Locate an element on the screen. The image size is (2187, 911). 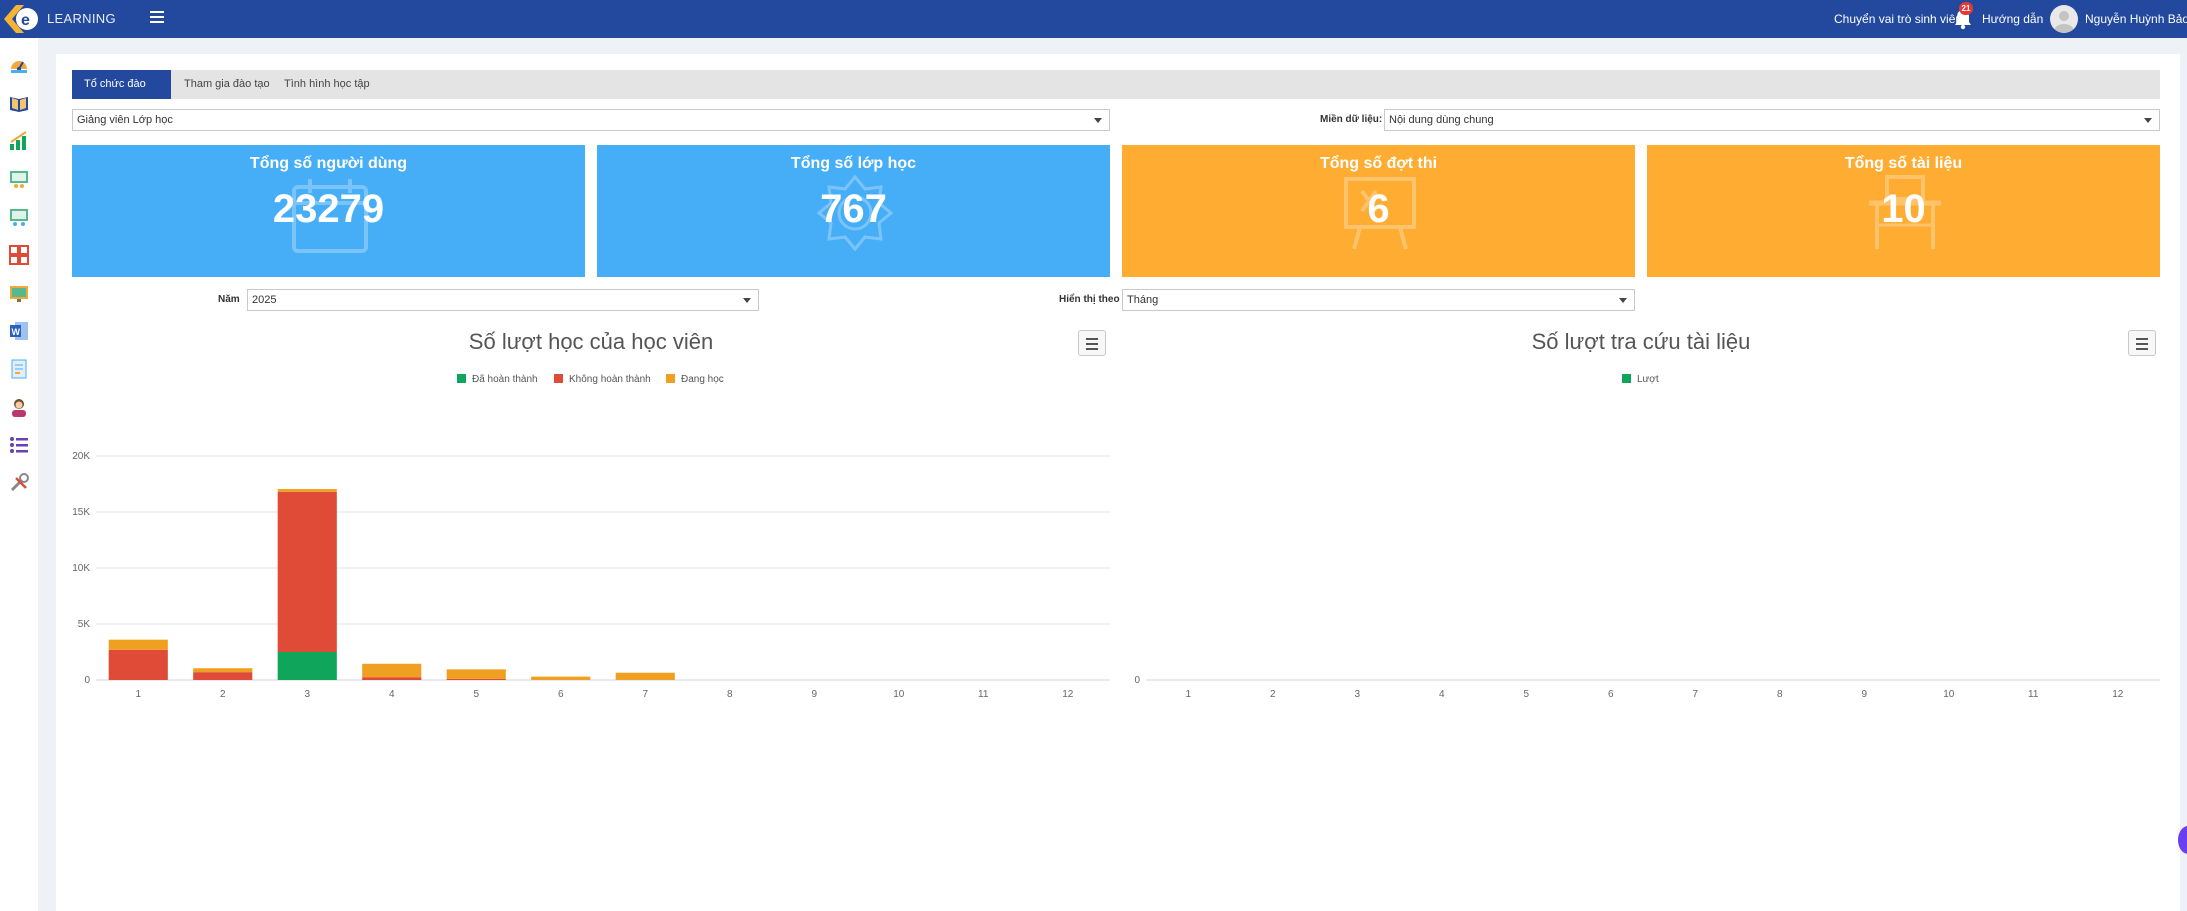
display-by-label: Hiển thị theo is located at coordinates (1089, 299).